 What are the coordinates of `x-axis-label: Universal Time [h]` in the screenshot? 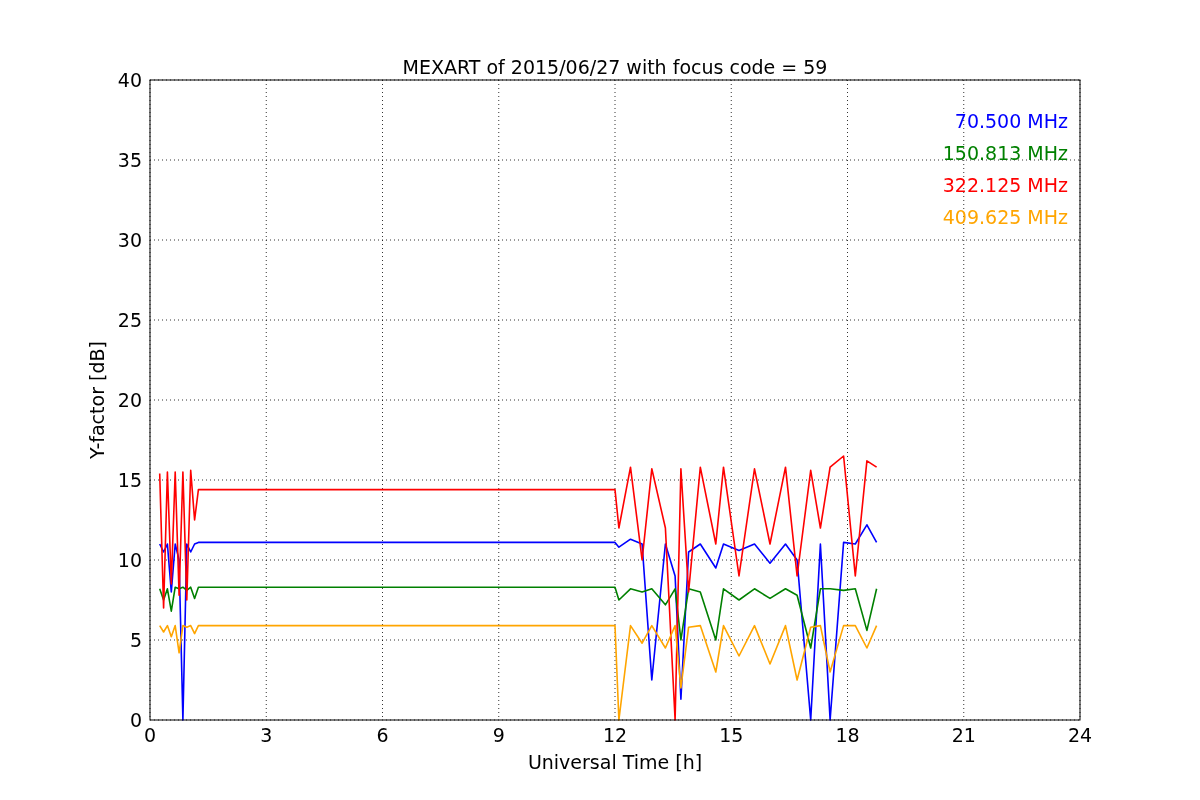 It's located at (615, 762).